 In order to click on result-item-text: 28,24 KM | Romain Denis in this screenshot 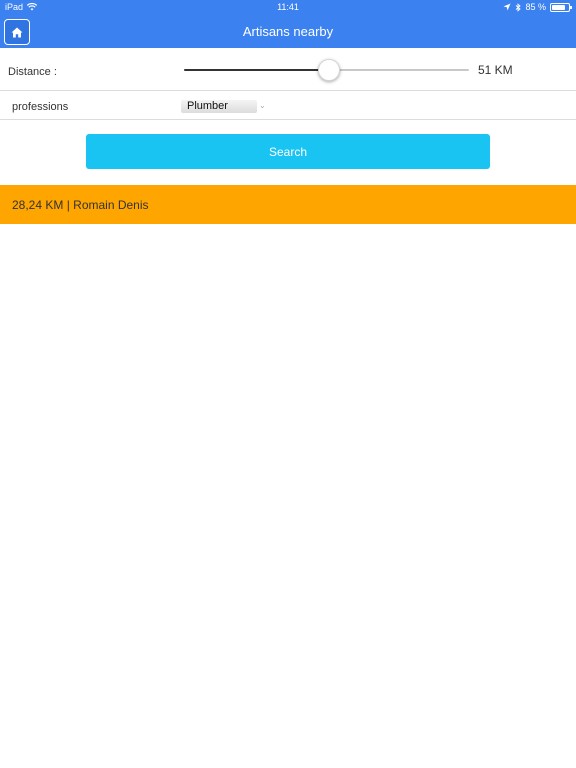, I will do `click(80, 205)`.